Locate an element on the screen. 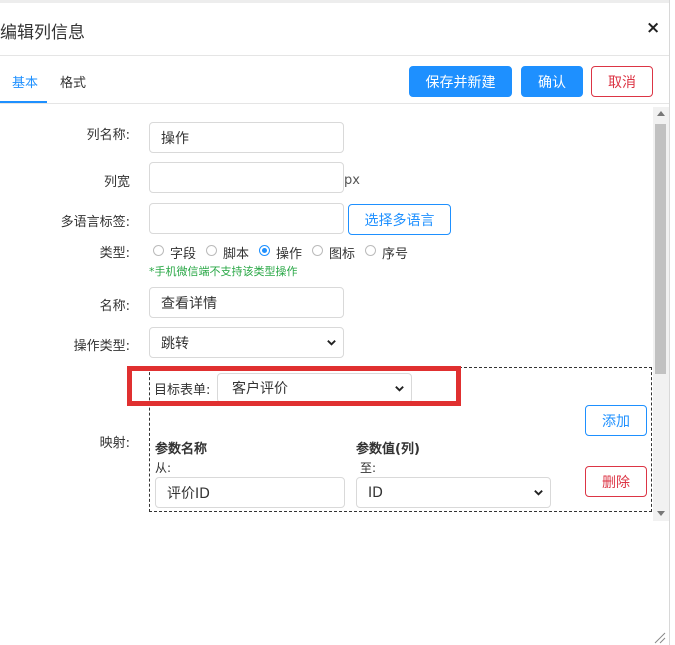 This screenshot has height=645, width=675. to-label: 至: is located at coordinates (368, 468).